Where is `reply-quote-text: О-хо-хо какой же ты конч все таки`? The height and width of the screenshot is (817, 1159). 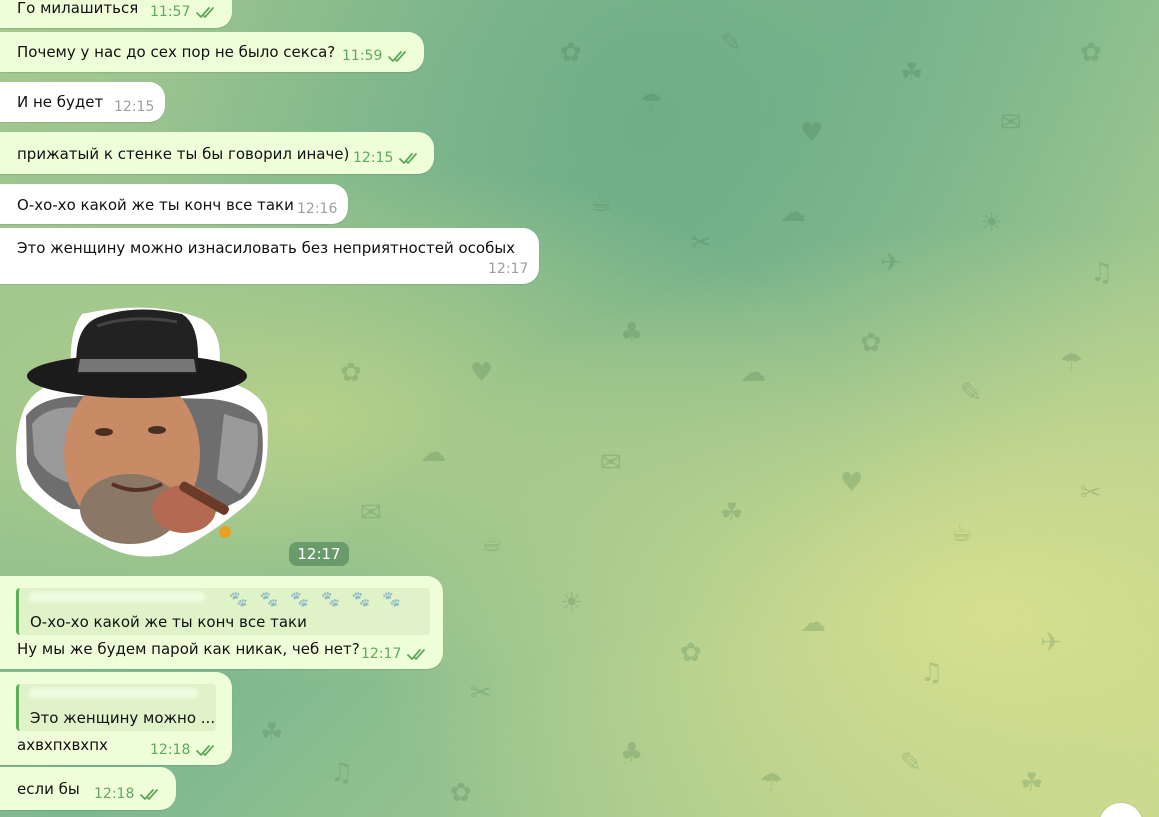 reply-quote-text: О-хо-хо какой же ты конч все таки is located at coordinates (168, 622).